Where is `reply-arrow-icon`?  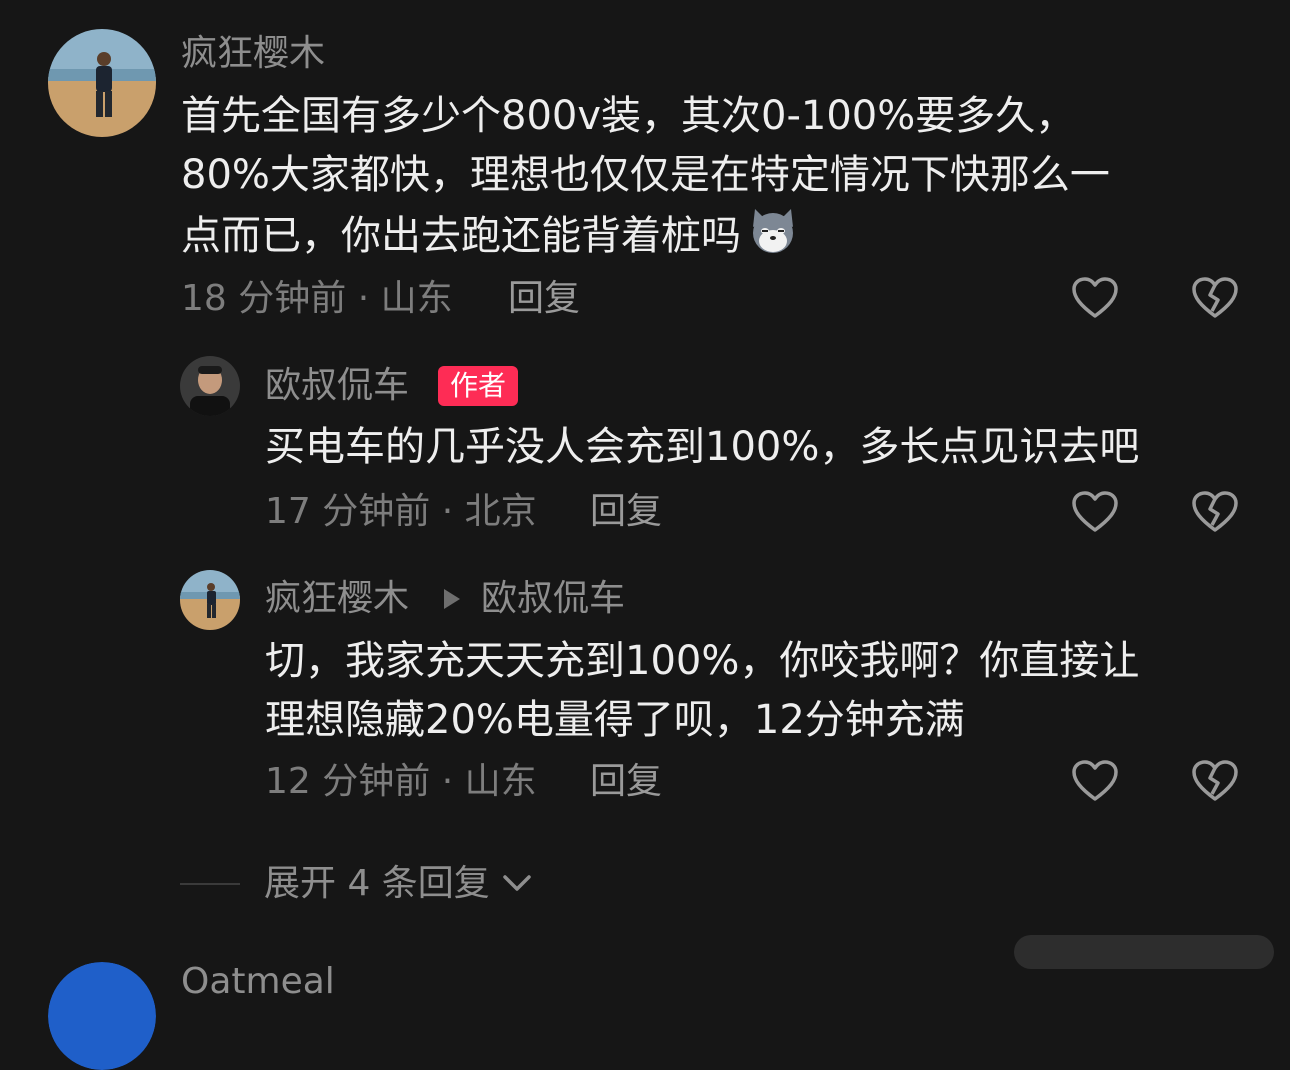
reply-arrow-icon is located at coordinates (452, 599).